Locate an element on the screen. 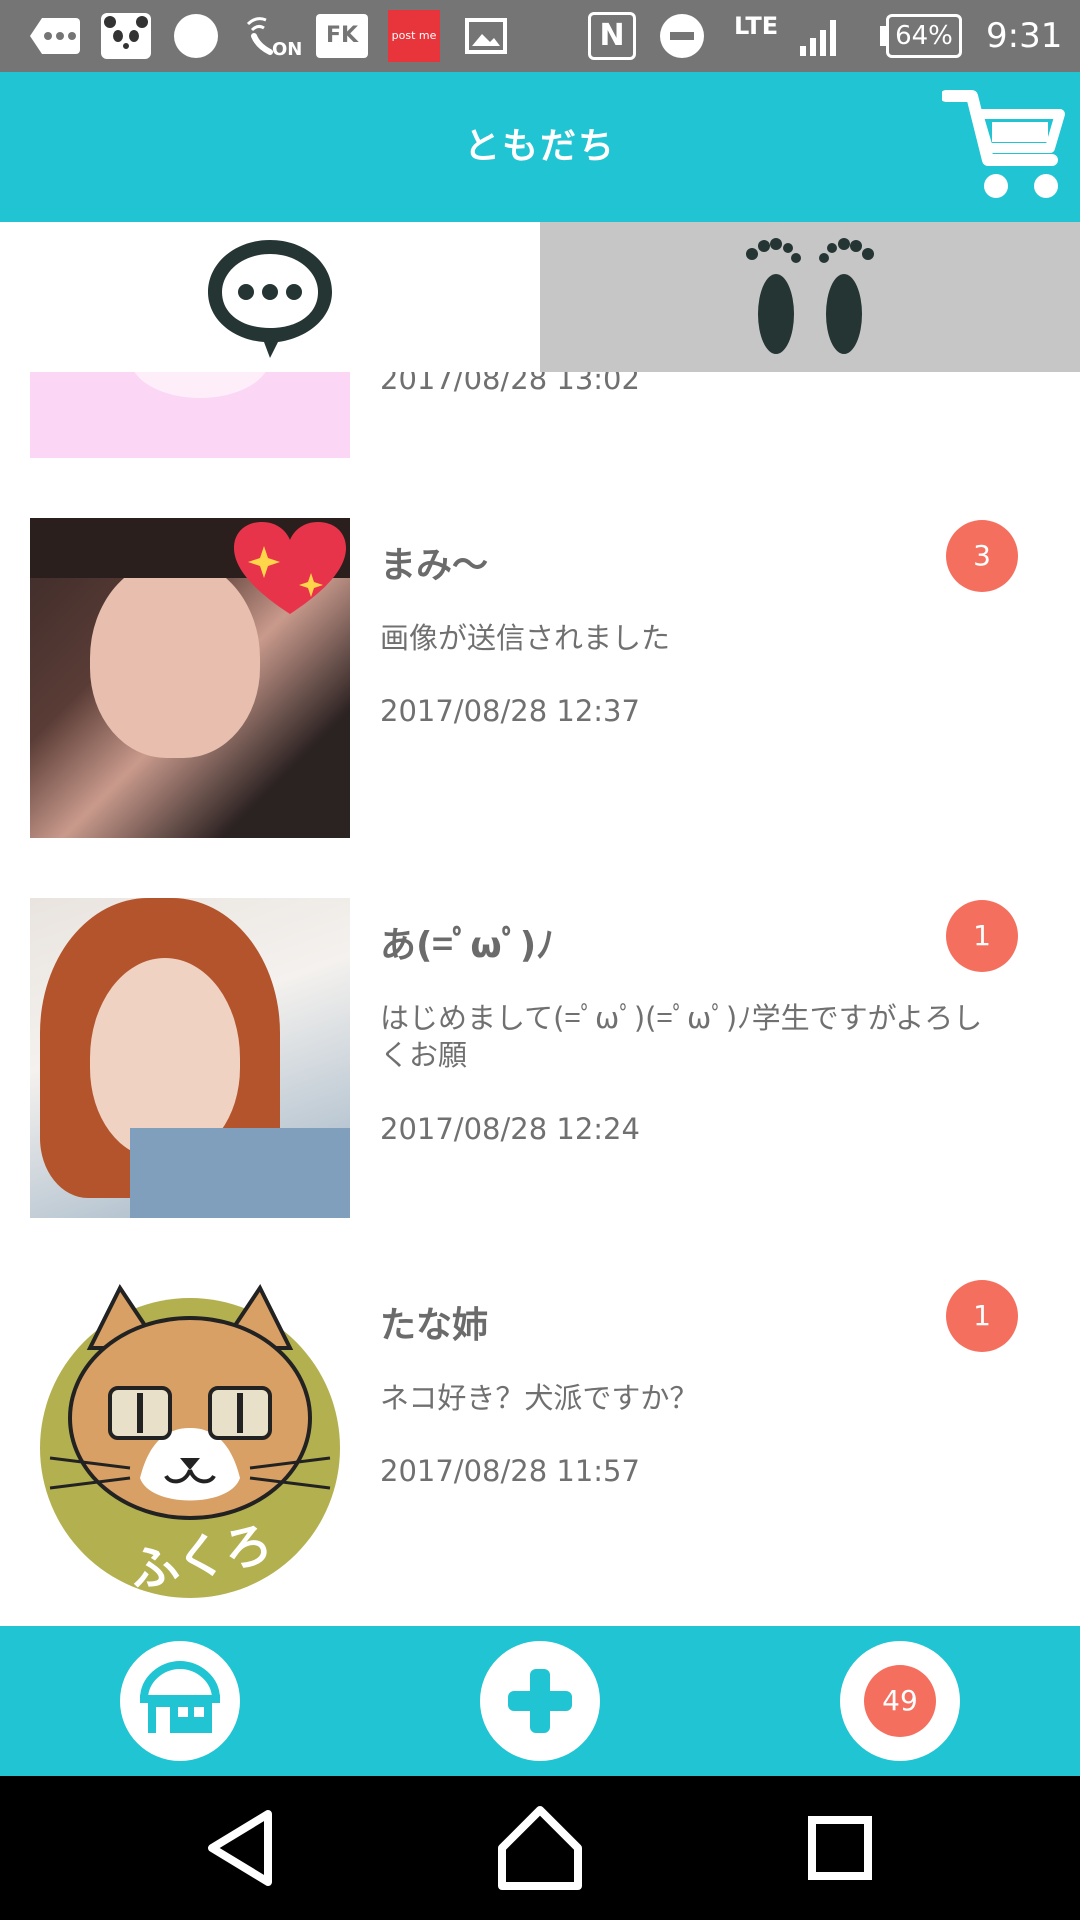 The image size is (1080, 1920). heart-sticker-icon is located at coordinates (290, 568).